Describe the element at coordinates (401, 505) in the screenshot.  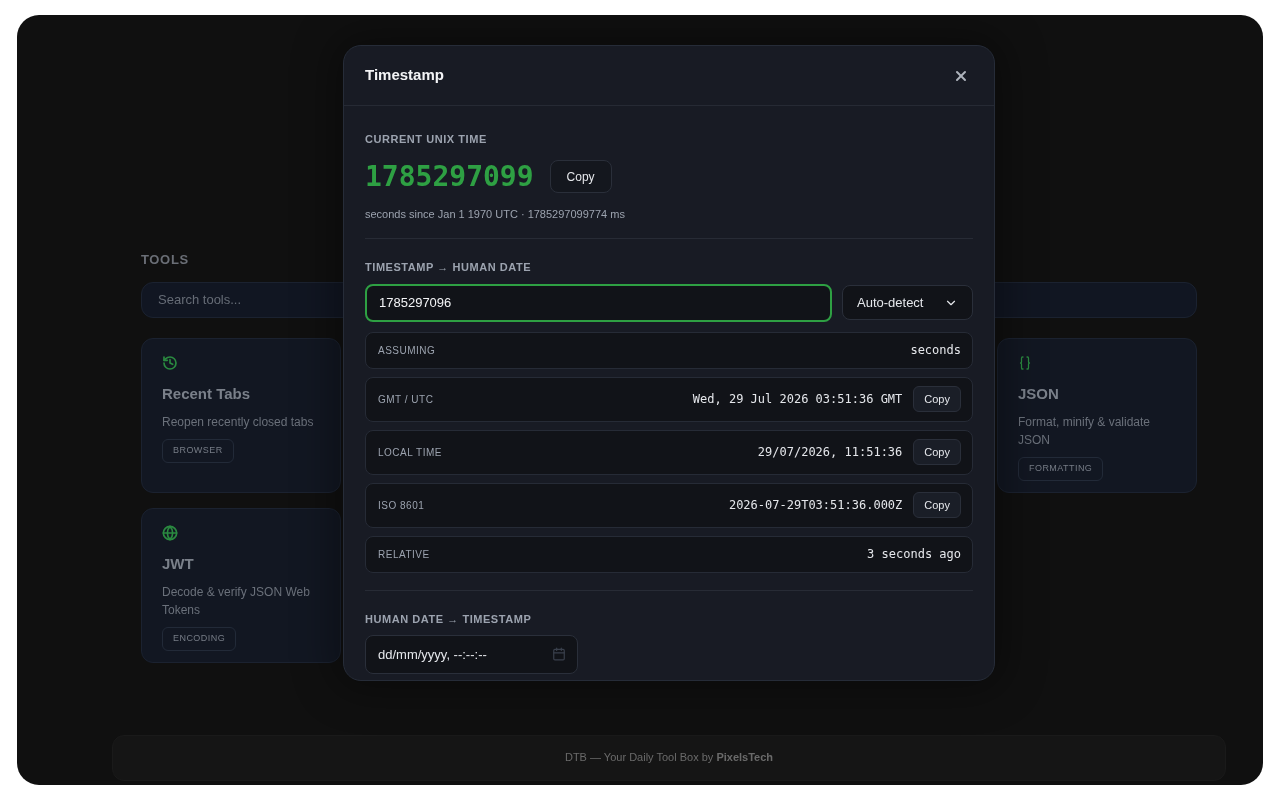
I see `result-label: ISO 8601` at that location.